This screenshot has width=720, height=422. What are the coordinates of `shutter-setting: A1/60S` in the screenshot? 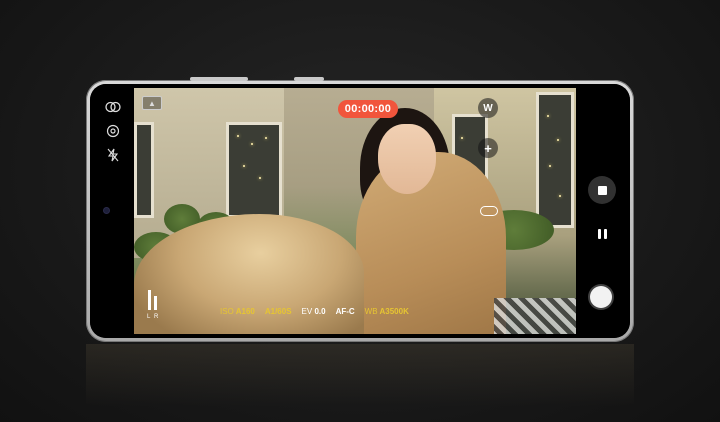 It's located at (278, 311).